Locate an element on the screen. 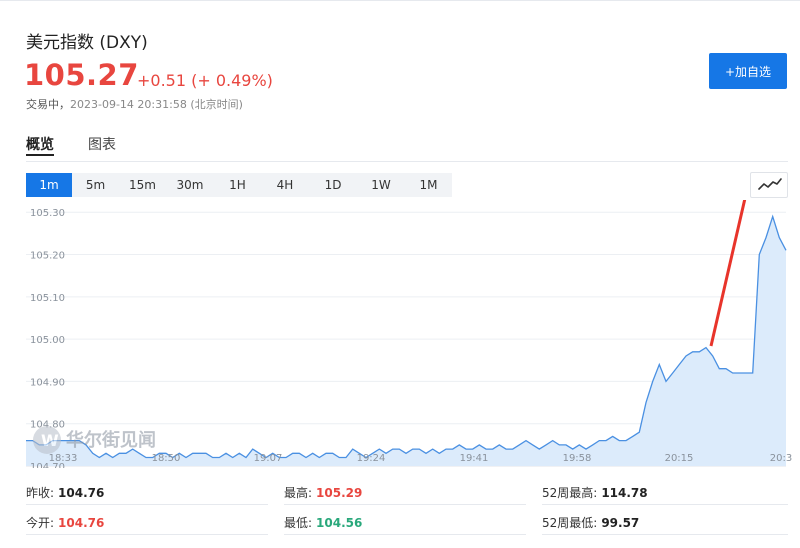  x-tick-label: 19:58 is located at coordinates (577, 458).